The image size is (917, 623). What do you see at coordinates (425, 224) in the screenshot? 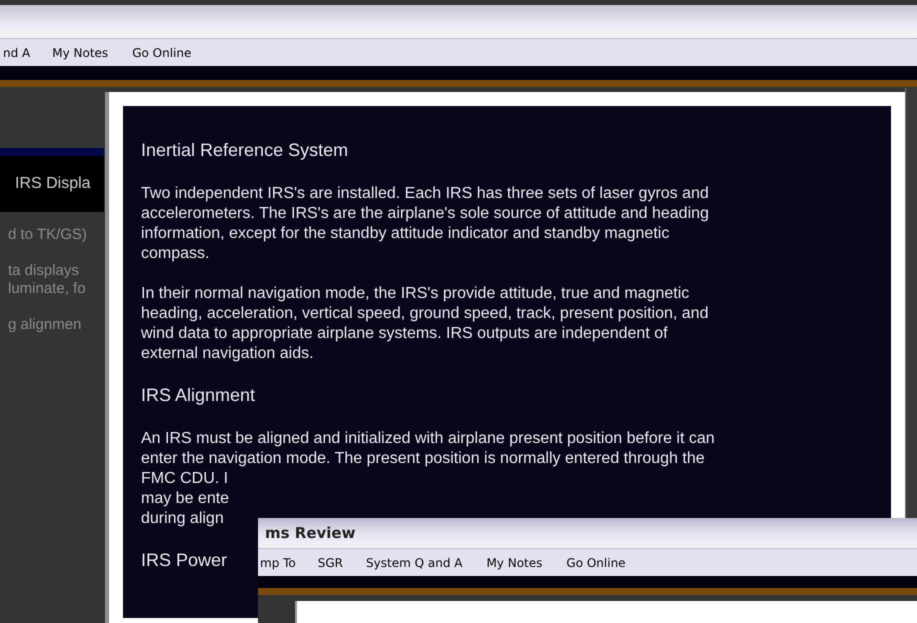
I see `paragraph: Two independent IRS's are installed. Each IRS has three sets of laser gyros and accelerometers. The IRS's are the airplane's sole source of attitude and heading information, except for the standby attitude indicator and standby magnetic compass.` at bounding box center [425, 224].